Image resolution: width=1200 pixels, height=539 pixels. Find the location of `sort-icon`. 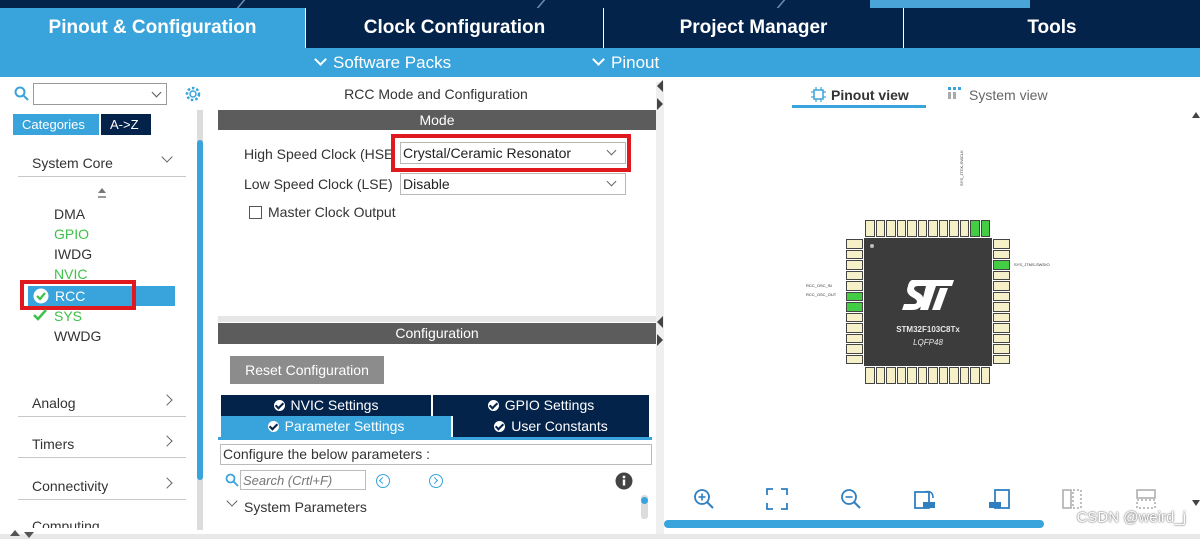

sort-icon is located at coordinates (102, 194).